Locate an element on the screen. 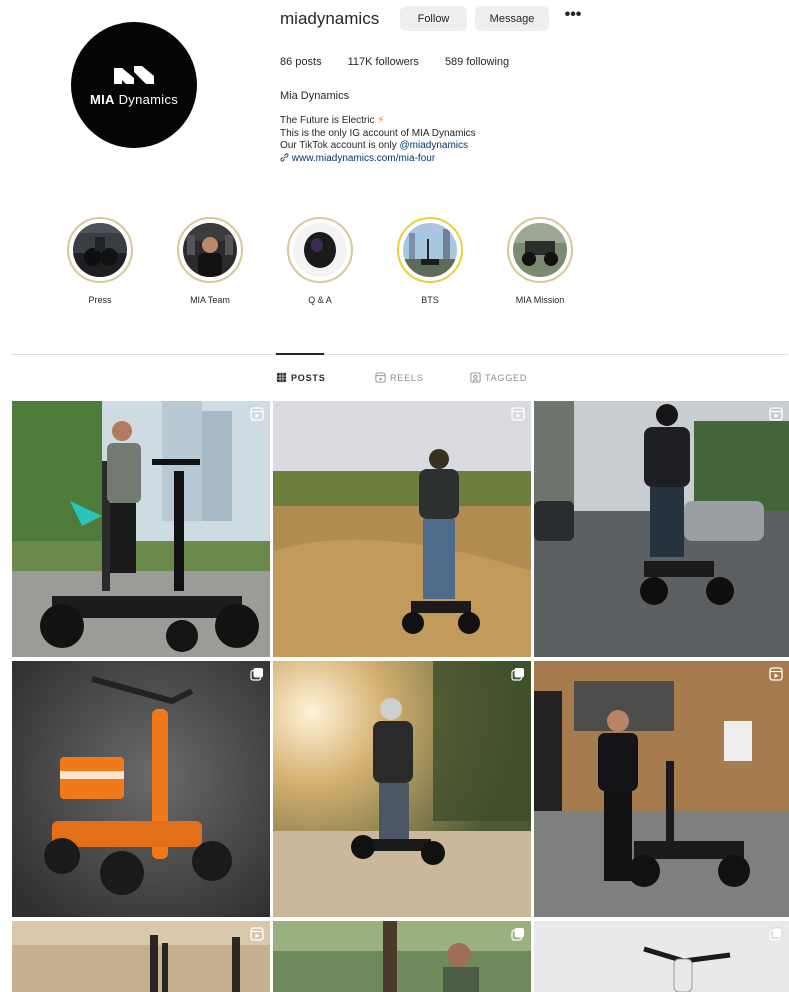  bio-line-3-text: Our TikTok account is only is located at coordinates (340, 145).